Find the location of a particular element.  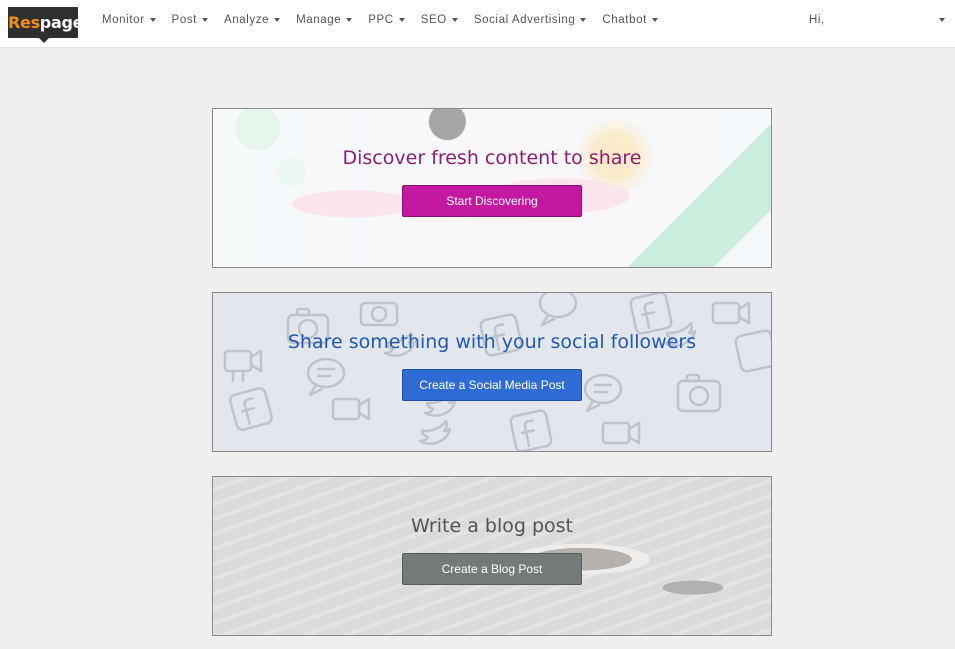

nav-item-analyze: Analyze is located at coordinates (252, 20).